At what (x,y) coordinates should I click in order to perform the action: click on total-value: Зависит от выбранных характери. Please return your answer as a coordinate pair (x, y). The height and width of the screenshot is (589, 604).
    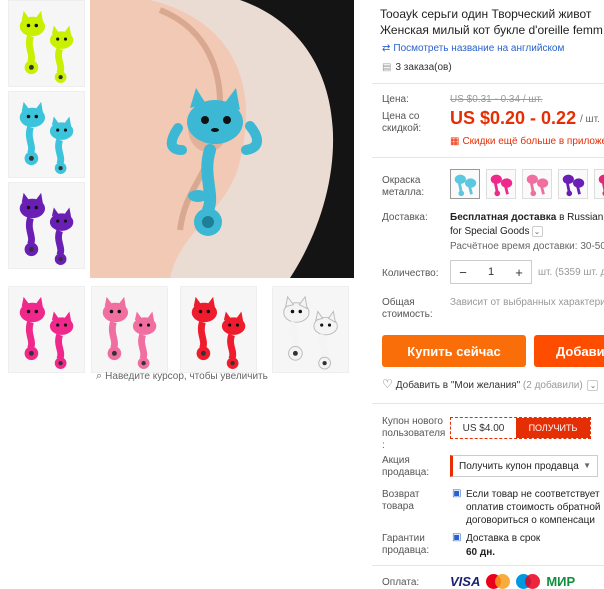
    Looking at the image, I should click on (527, 302).